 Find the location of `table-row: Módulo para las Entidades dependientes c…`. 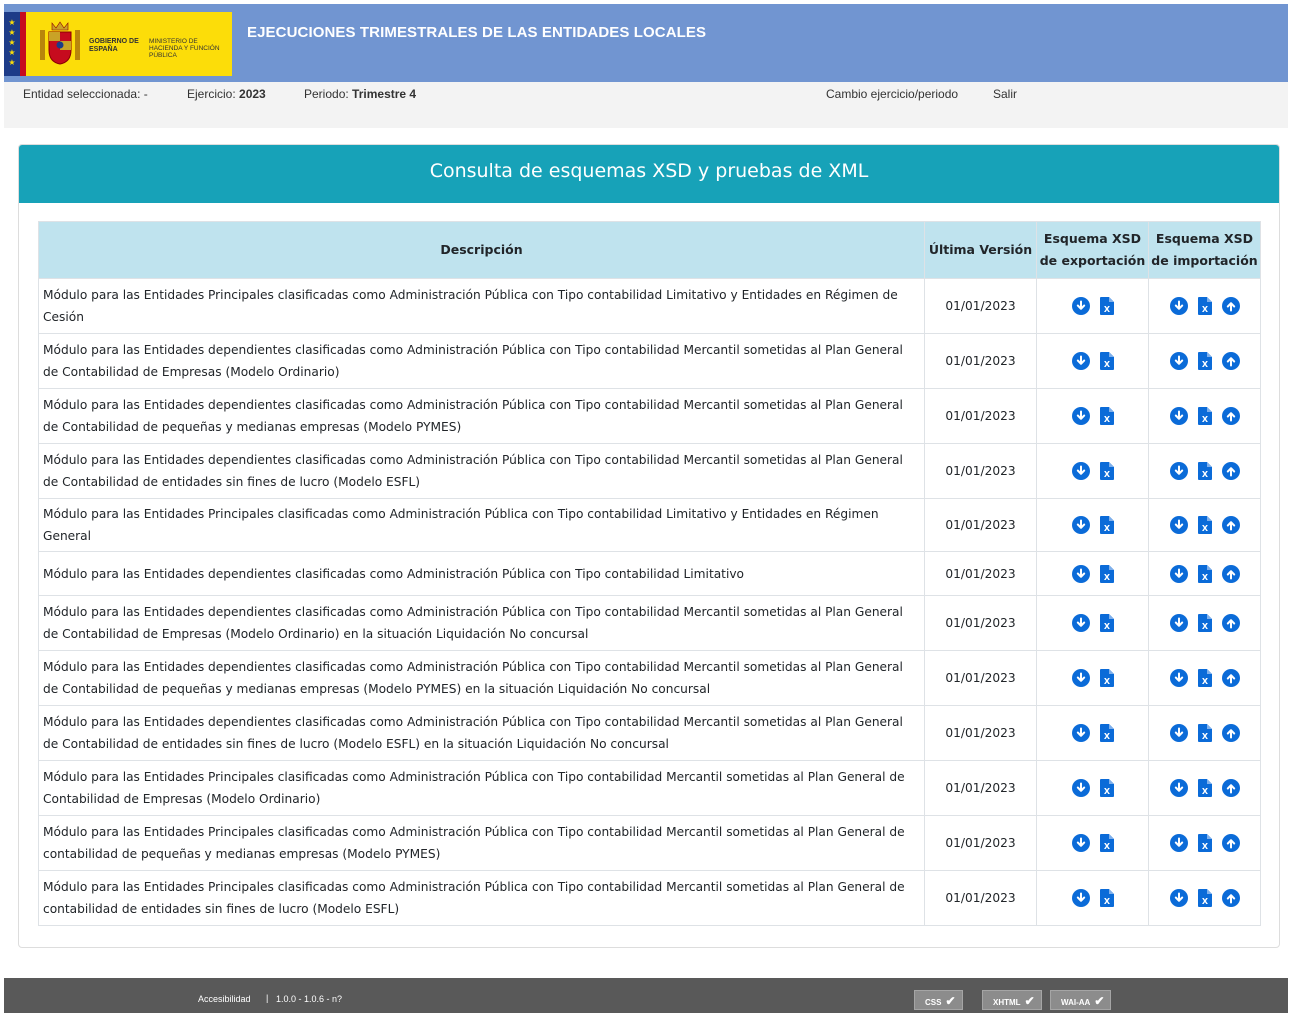

table-row: Módulo para las Entidades dependientes c… is located at coordinates (649, 733).